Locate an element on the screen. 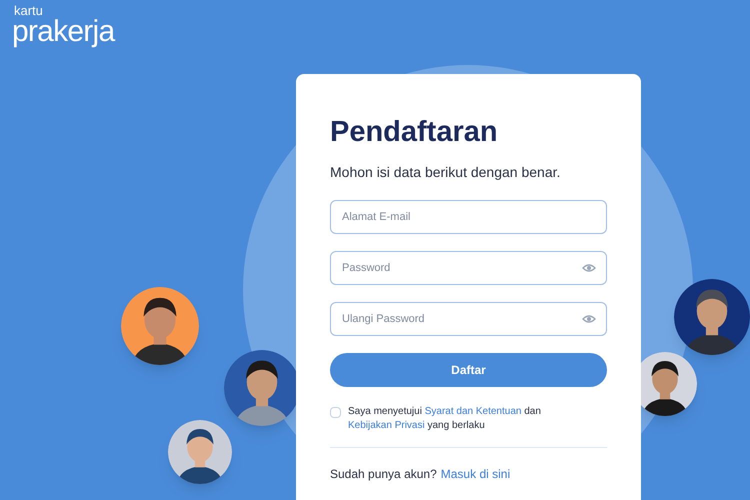  login-prompt: Sudah punya akun? is located at coordinates (383, 475).